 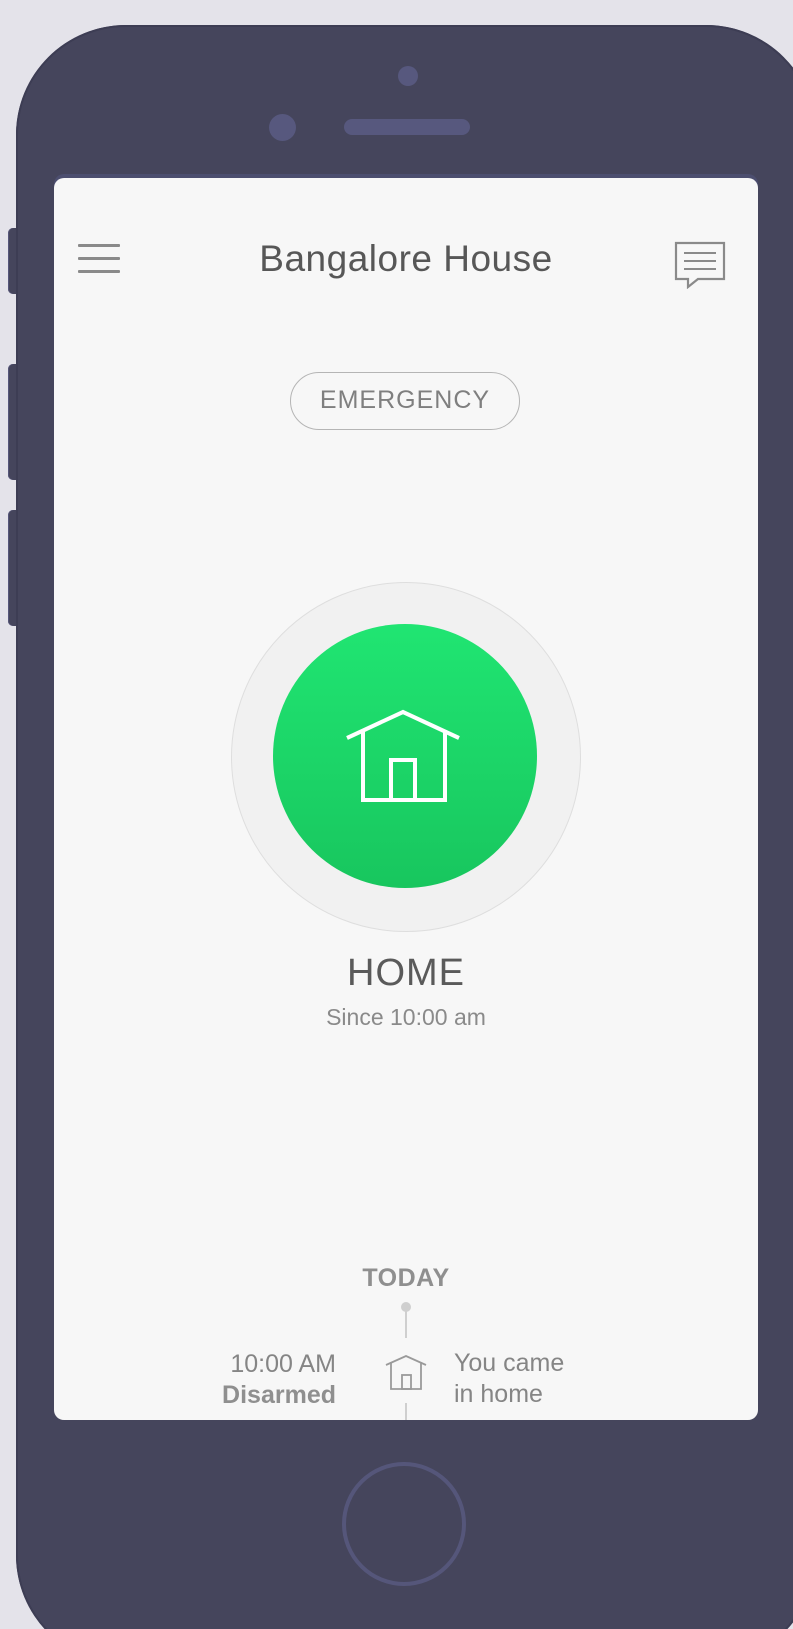 What do you see at coordinates (404, 1524) in the screenshot?
I see `phone-home-button` at bounding box center [404, 1524].